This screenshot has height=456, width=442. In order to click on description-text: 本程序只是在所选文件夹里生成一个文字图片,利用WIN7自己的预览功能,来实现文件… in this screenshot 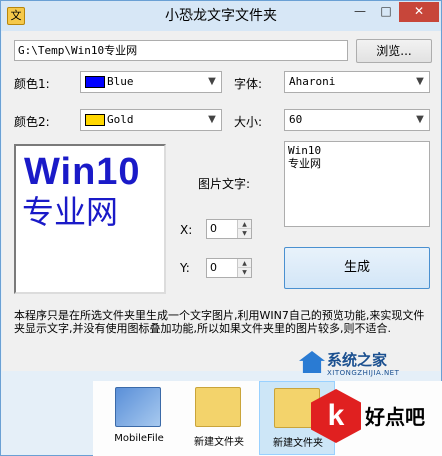, I will do `click(219, 322)`.